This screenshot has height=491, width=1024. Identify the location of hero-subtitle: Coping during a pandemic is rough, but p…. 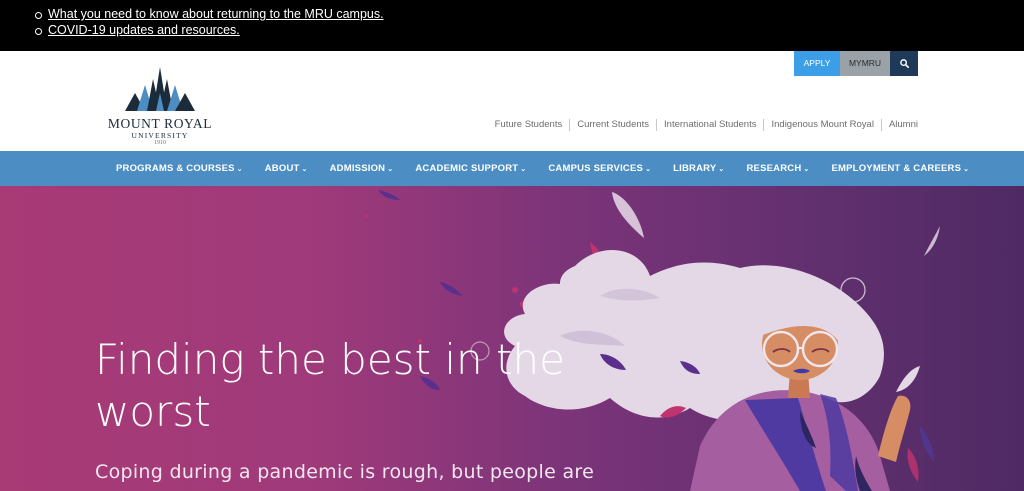
(345, 472).